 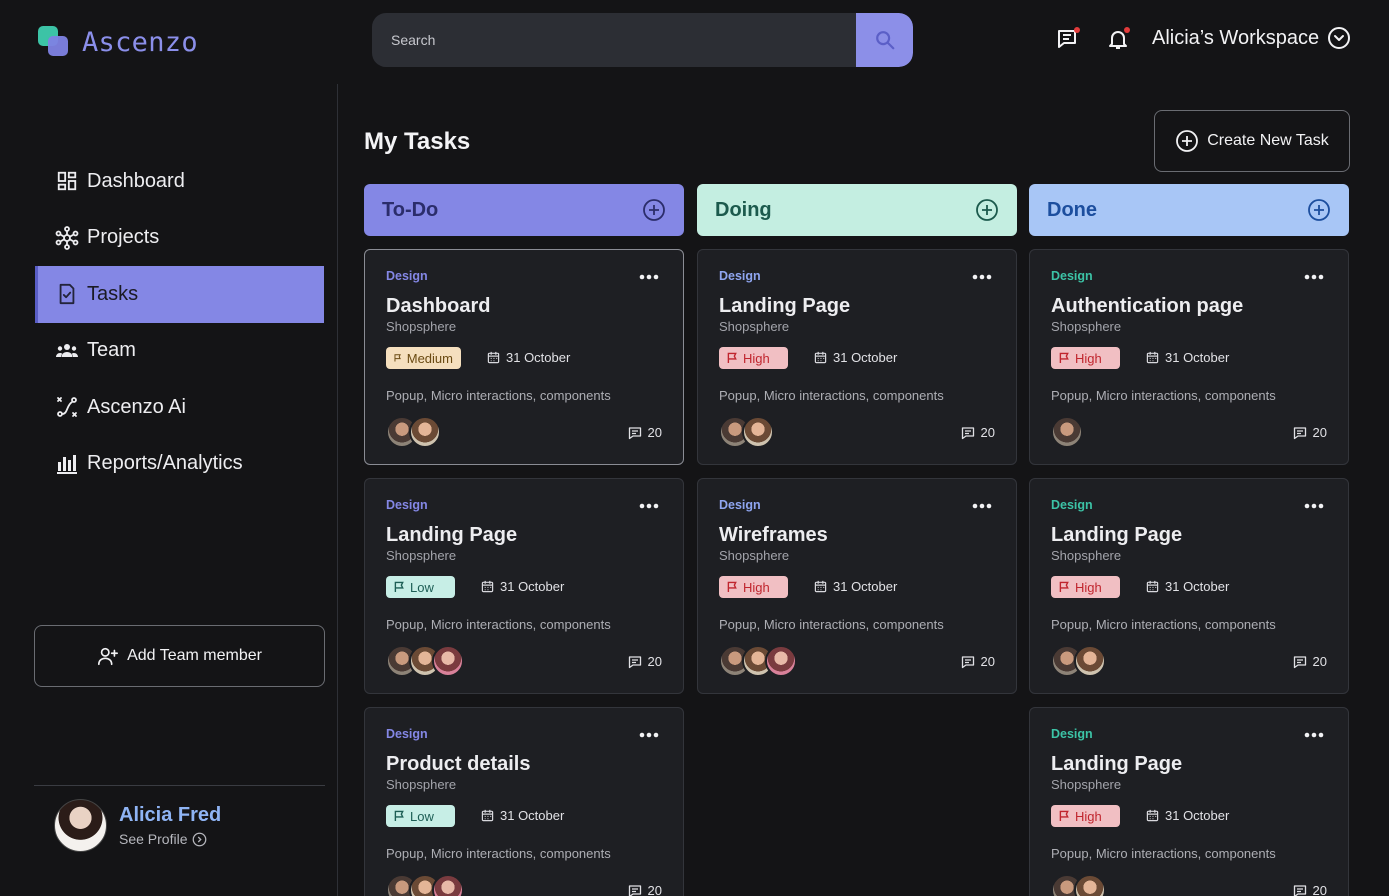 I want to click on profile-name: Alicia Fred, so click(x=170, y=815).